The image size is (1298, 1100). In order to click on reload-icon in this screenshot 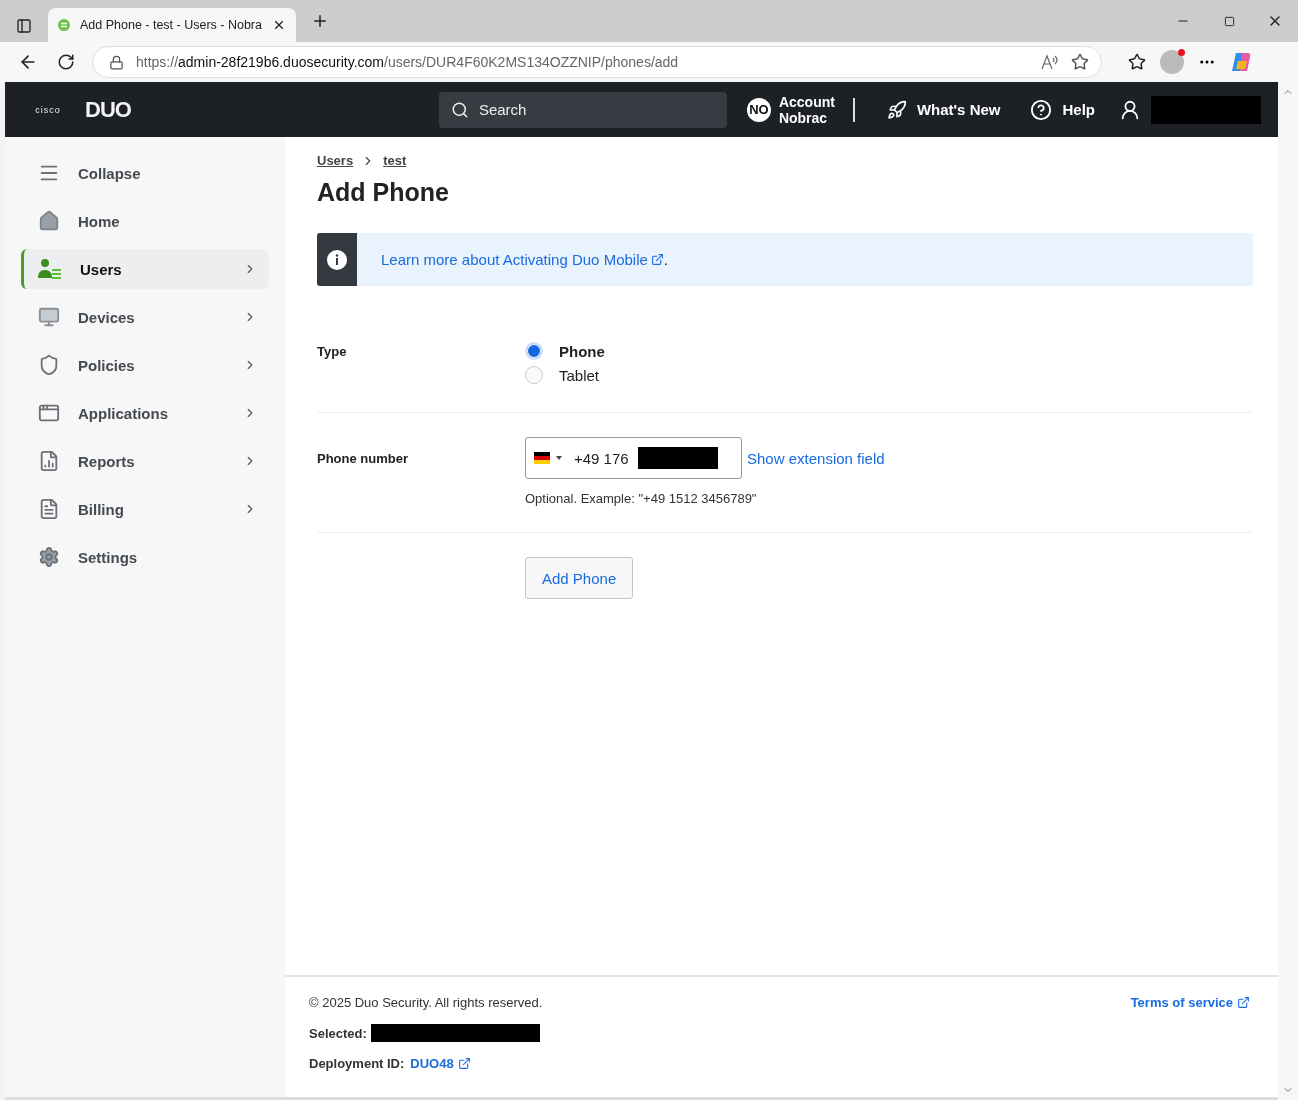, I will do `click(66, 62)`.